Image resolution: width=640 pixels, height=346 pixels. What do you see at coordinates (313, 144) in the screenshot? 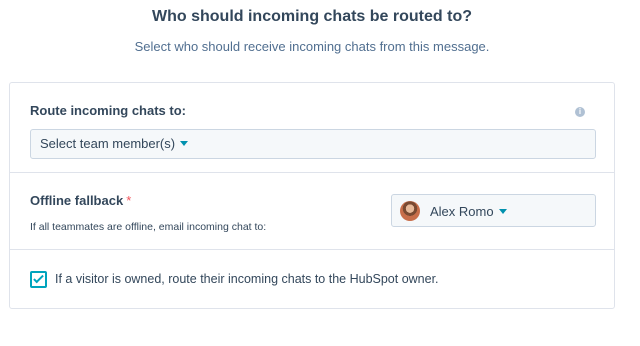
I see `team-member-select: Select team member(s)` at bounding box center [313, 144].